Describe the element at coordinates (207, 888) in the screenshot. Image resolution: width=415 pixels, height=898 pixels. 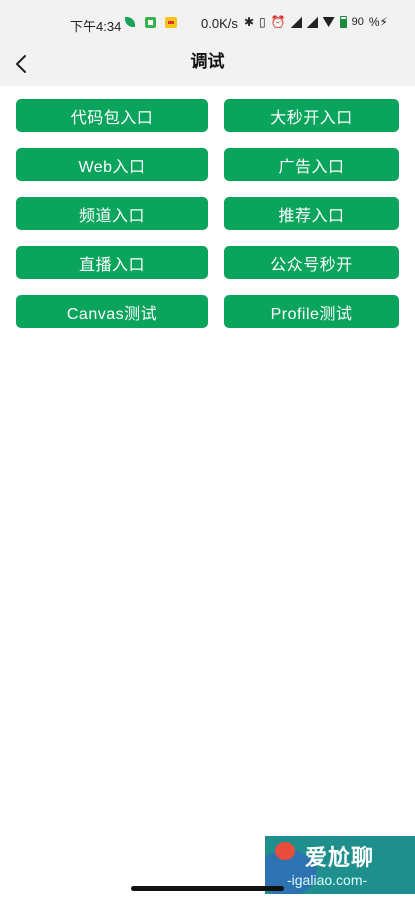
I see `home-indicator` at that location.